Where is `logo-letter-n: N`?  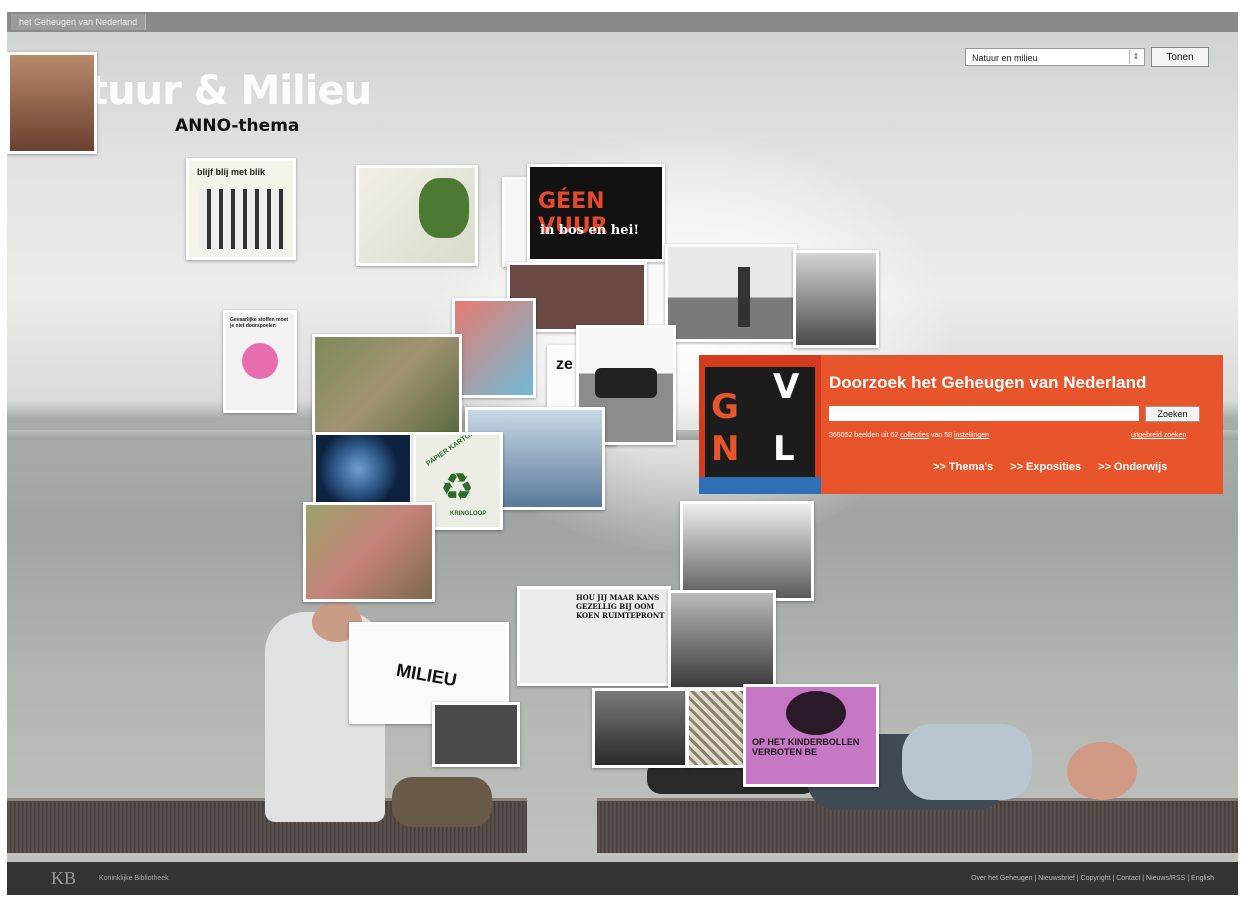 logo-letter-n: N is located at coordinates (725, 449).